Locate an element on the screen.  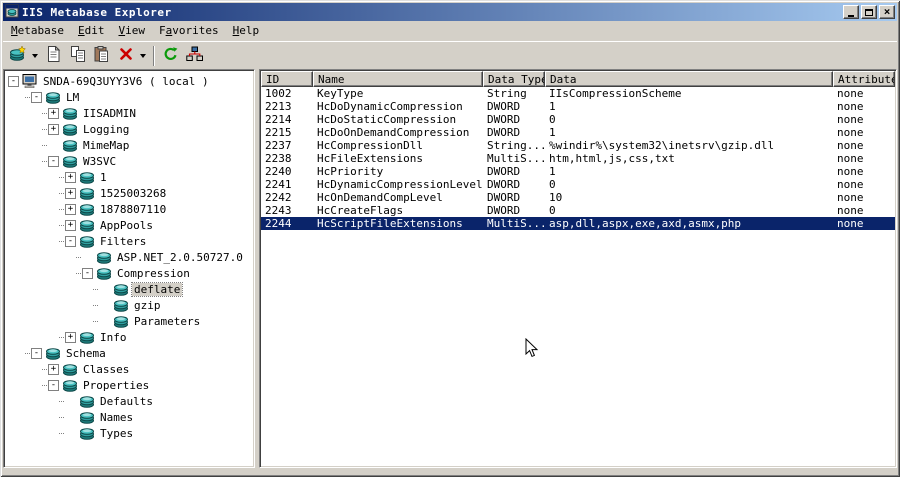
tree-item-filters: - Filters is located at coordinates (129, 241).